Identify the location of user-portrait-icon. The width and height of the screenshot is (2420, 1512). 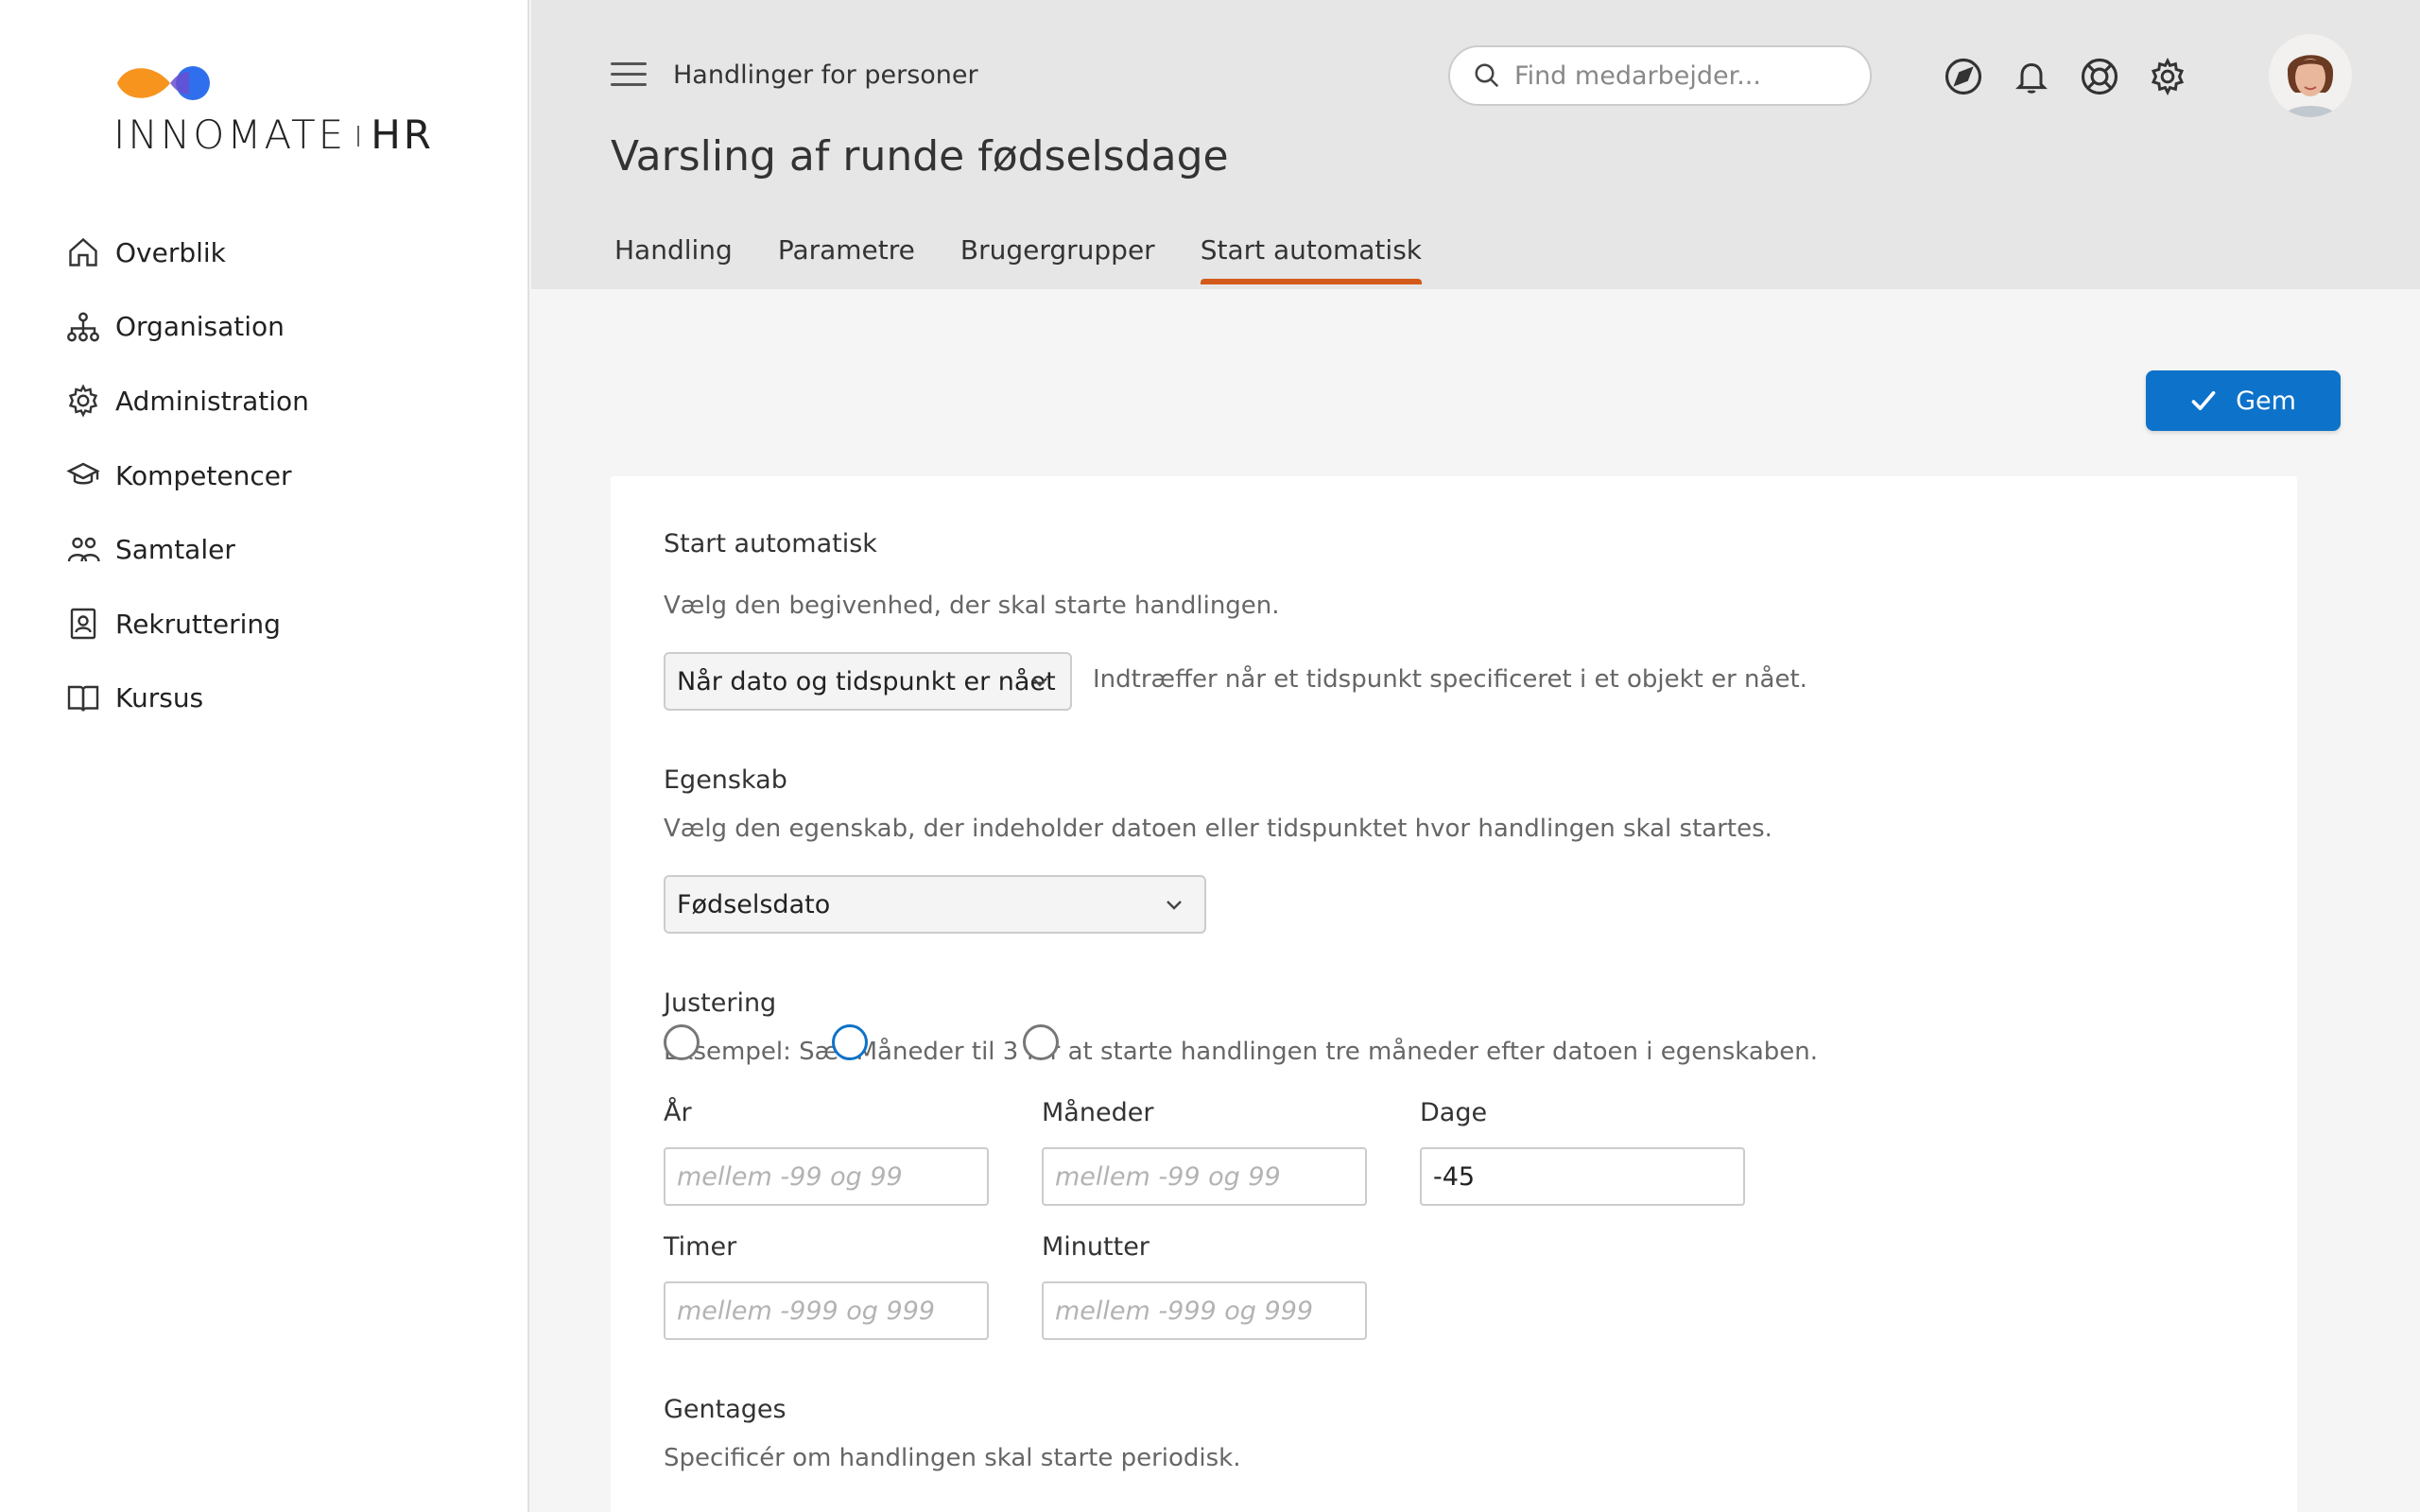
(2310, 75).